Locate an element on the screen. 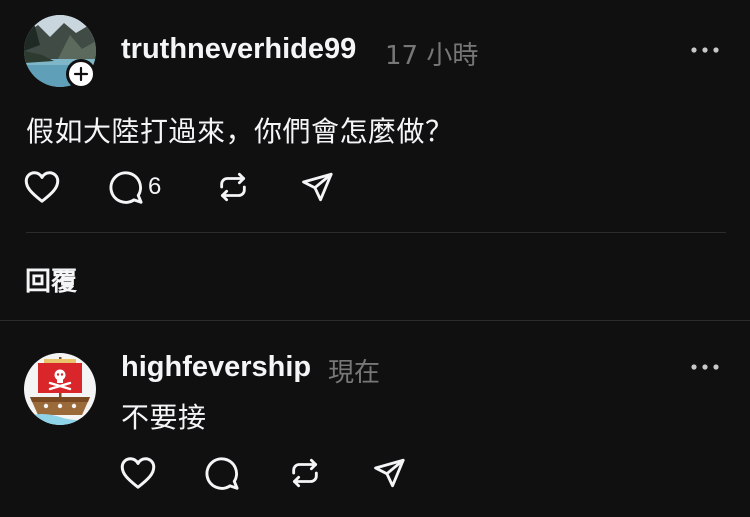 Image resolution: width=750 pixels, height=517 pixels. reply-more-button is located at coordinates (705, 367).